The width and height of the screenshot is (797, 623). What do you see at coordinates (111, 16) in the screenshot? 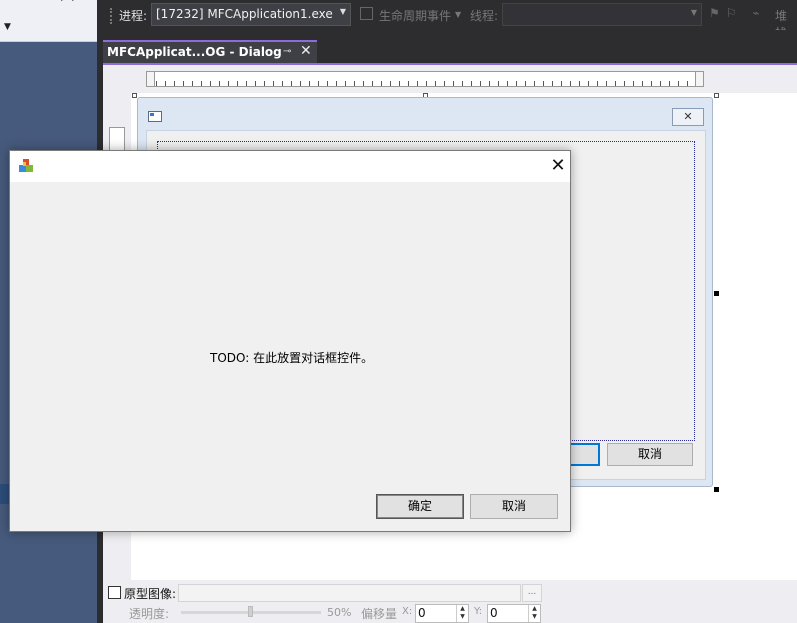
I see `toolbar-grip` at bounding box center [111, 16].